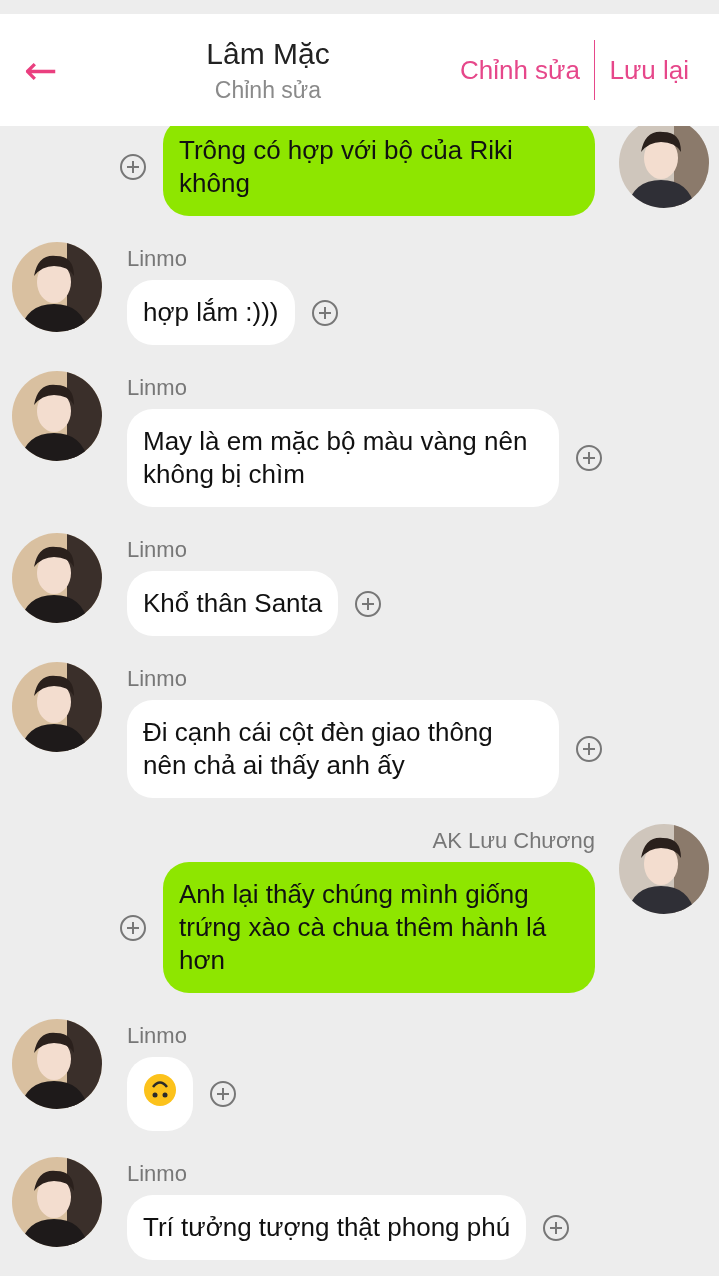 This screenshot has width=719, height=1276. Describe the element at coordinates (343, 458) in the screenshot. I see `message-bubble: May là em mặc bộ màu vàng nên không bị chìm` at that location.